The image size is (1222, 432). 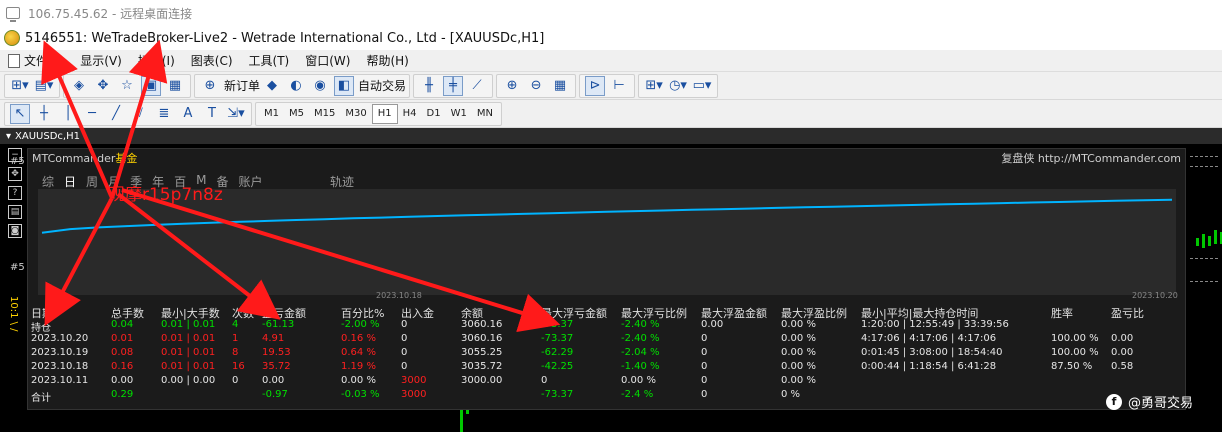 I want to click on tab-quarter: 季, so click(x=136, y=181).